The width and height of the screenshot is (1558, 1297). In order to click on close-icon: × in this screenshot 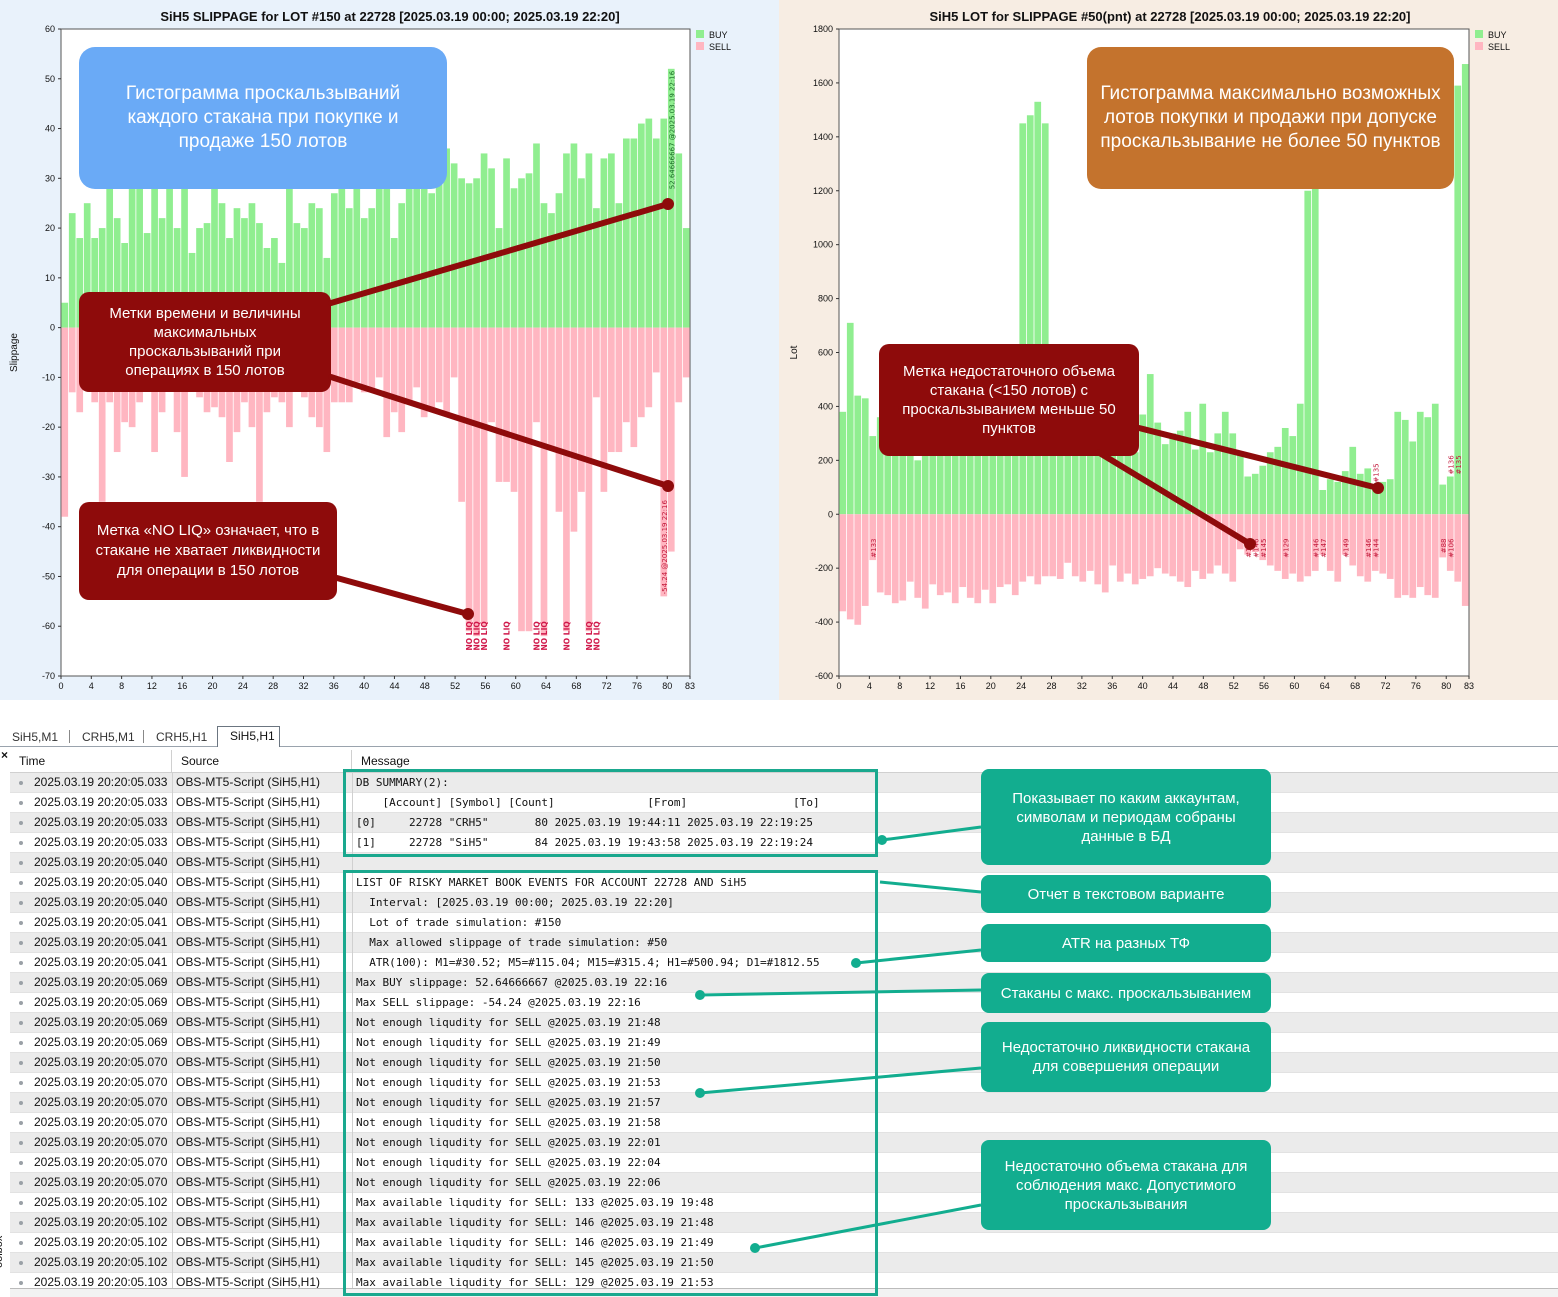, I will do `click(4, 755)`.